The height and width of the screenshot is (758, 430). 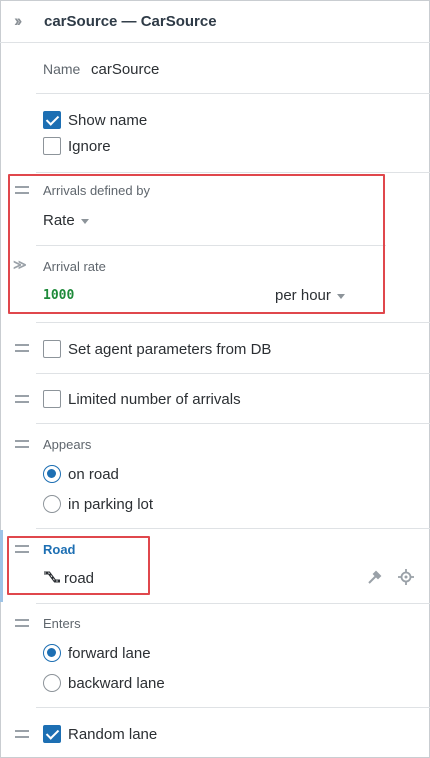 What do you see at coordinates (23, 21) in the screenshot?
I see `double-chevron-right-icon: ››` at bounding box center [23, 21].